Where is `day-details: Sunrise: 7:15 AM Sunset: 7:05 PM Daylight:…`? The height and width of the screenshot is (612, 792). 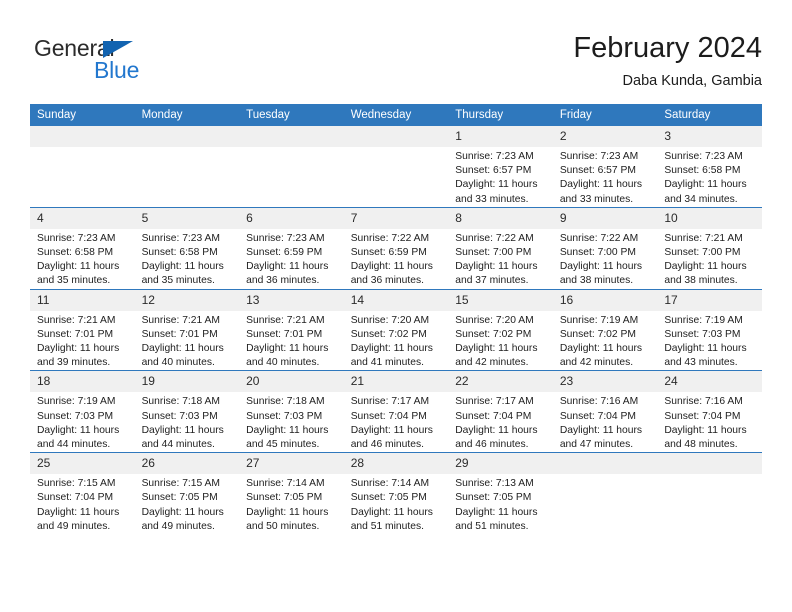 day-details: Sunrise: 7:15 AM Sunset: 7:05 PM Daylight:… is located at coordinates (187, 504).